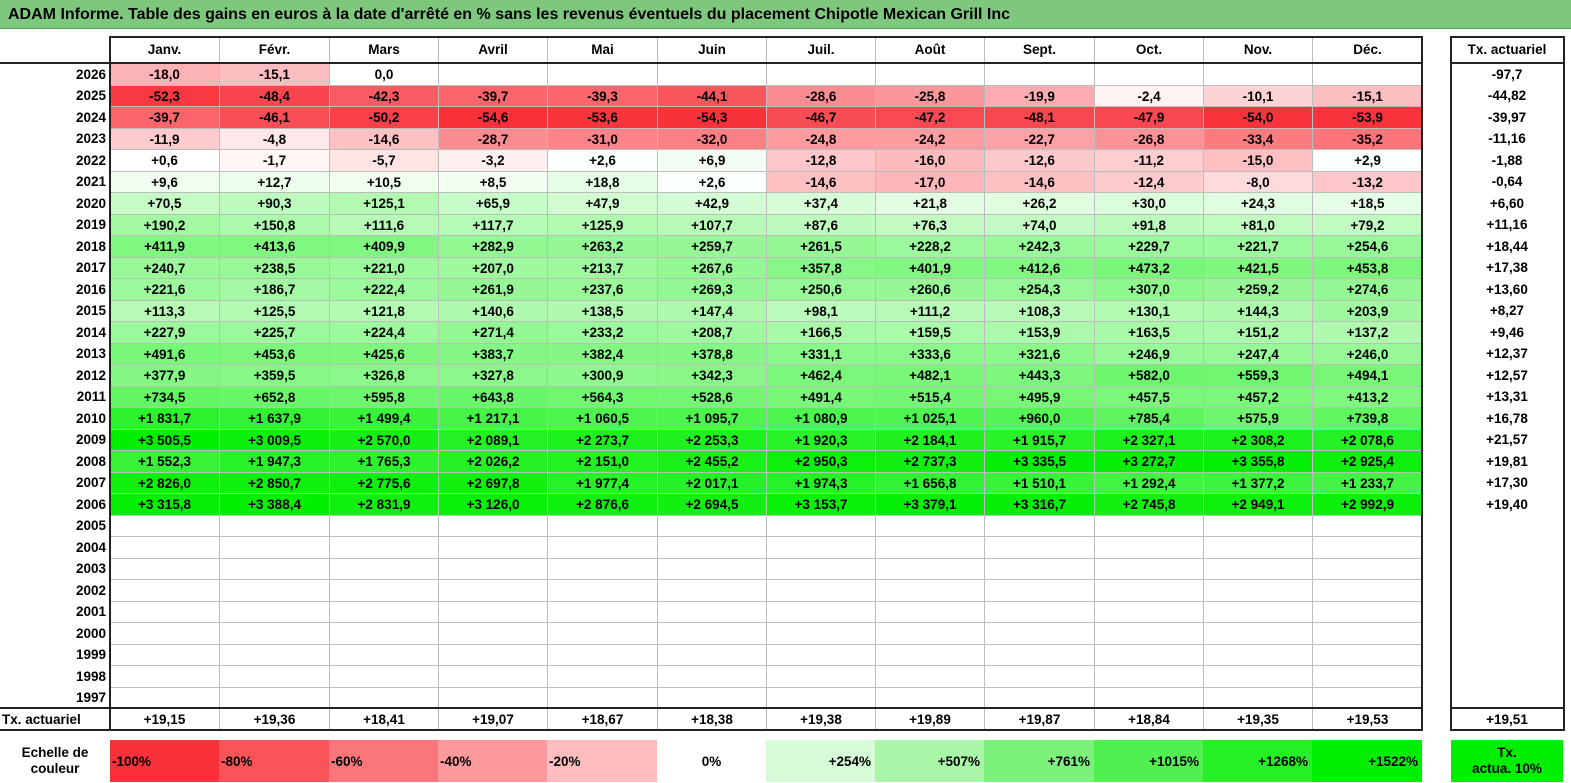 The image size is (1571, 783). Describe the element at coordinates (602, 482) in the screenshot. I see `table-cell: +1 977,4` at that location.